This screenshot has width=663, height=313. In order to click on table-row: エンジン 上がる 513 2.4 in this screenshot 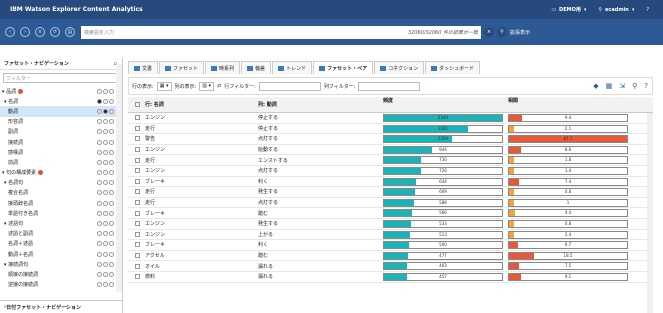, I will do `click(390, 235)`.